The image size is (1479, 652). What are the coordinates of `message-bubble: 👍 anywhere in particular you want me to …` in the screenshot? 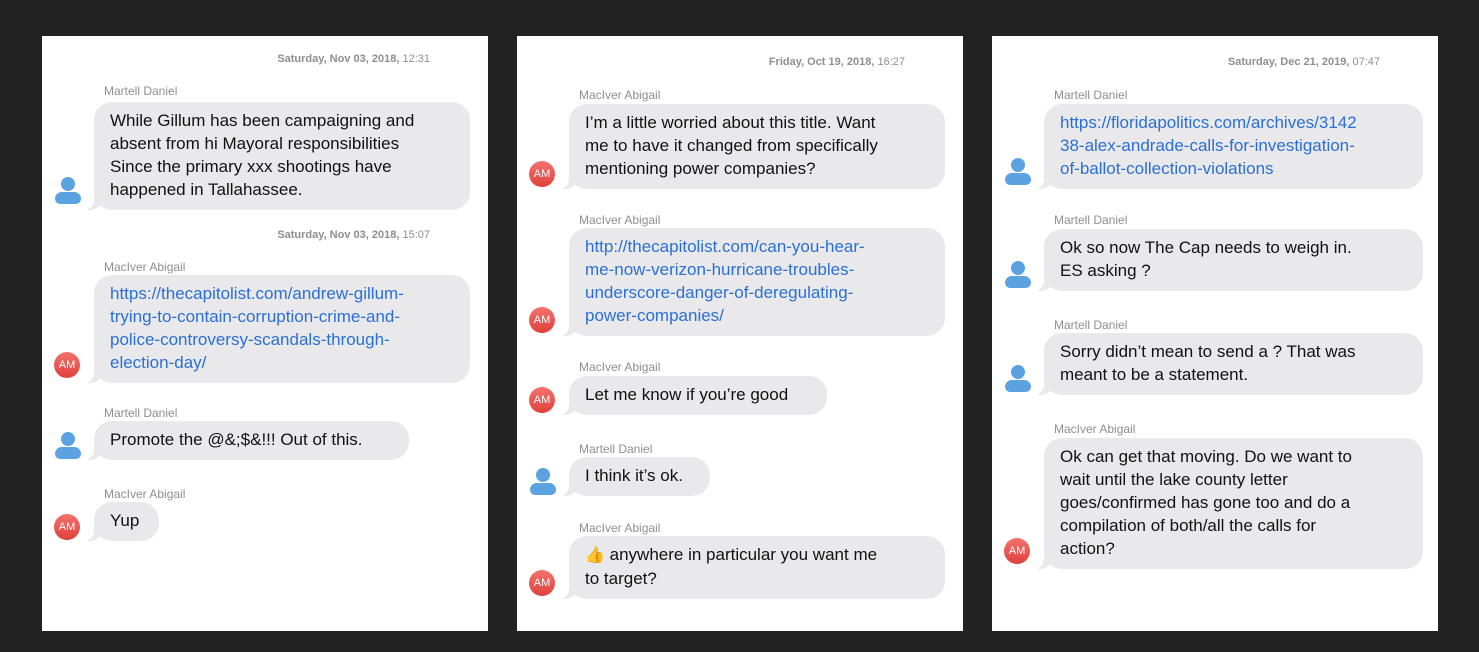 It's located at (752, 567).